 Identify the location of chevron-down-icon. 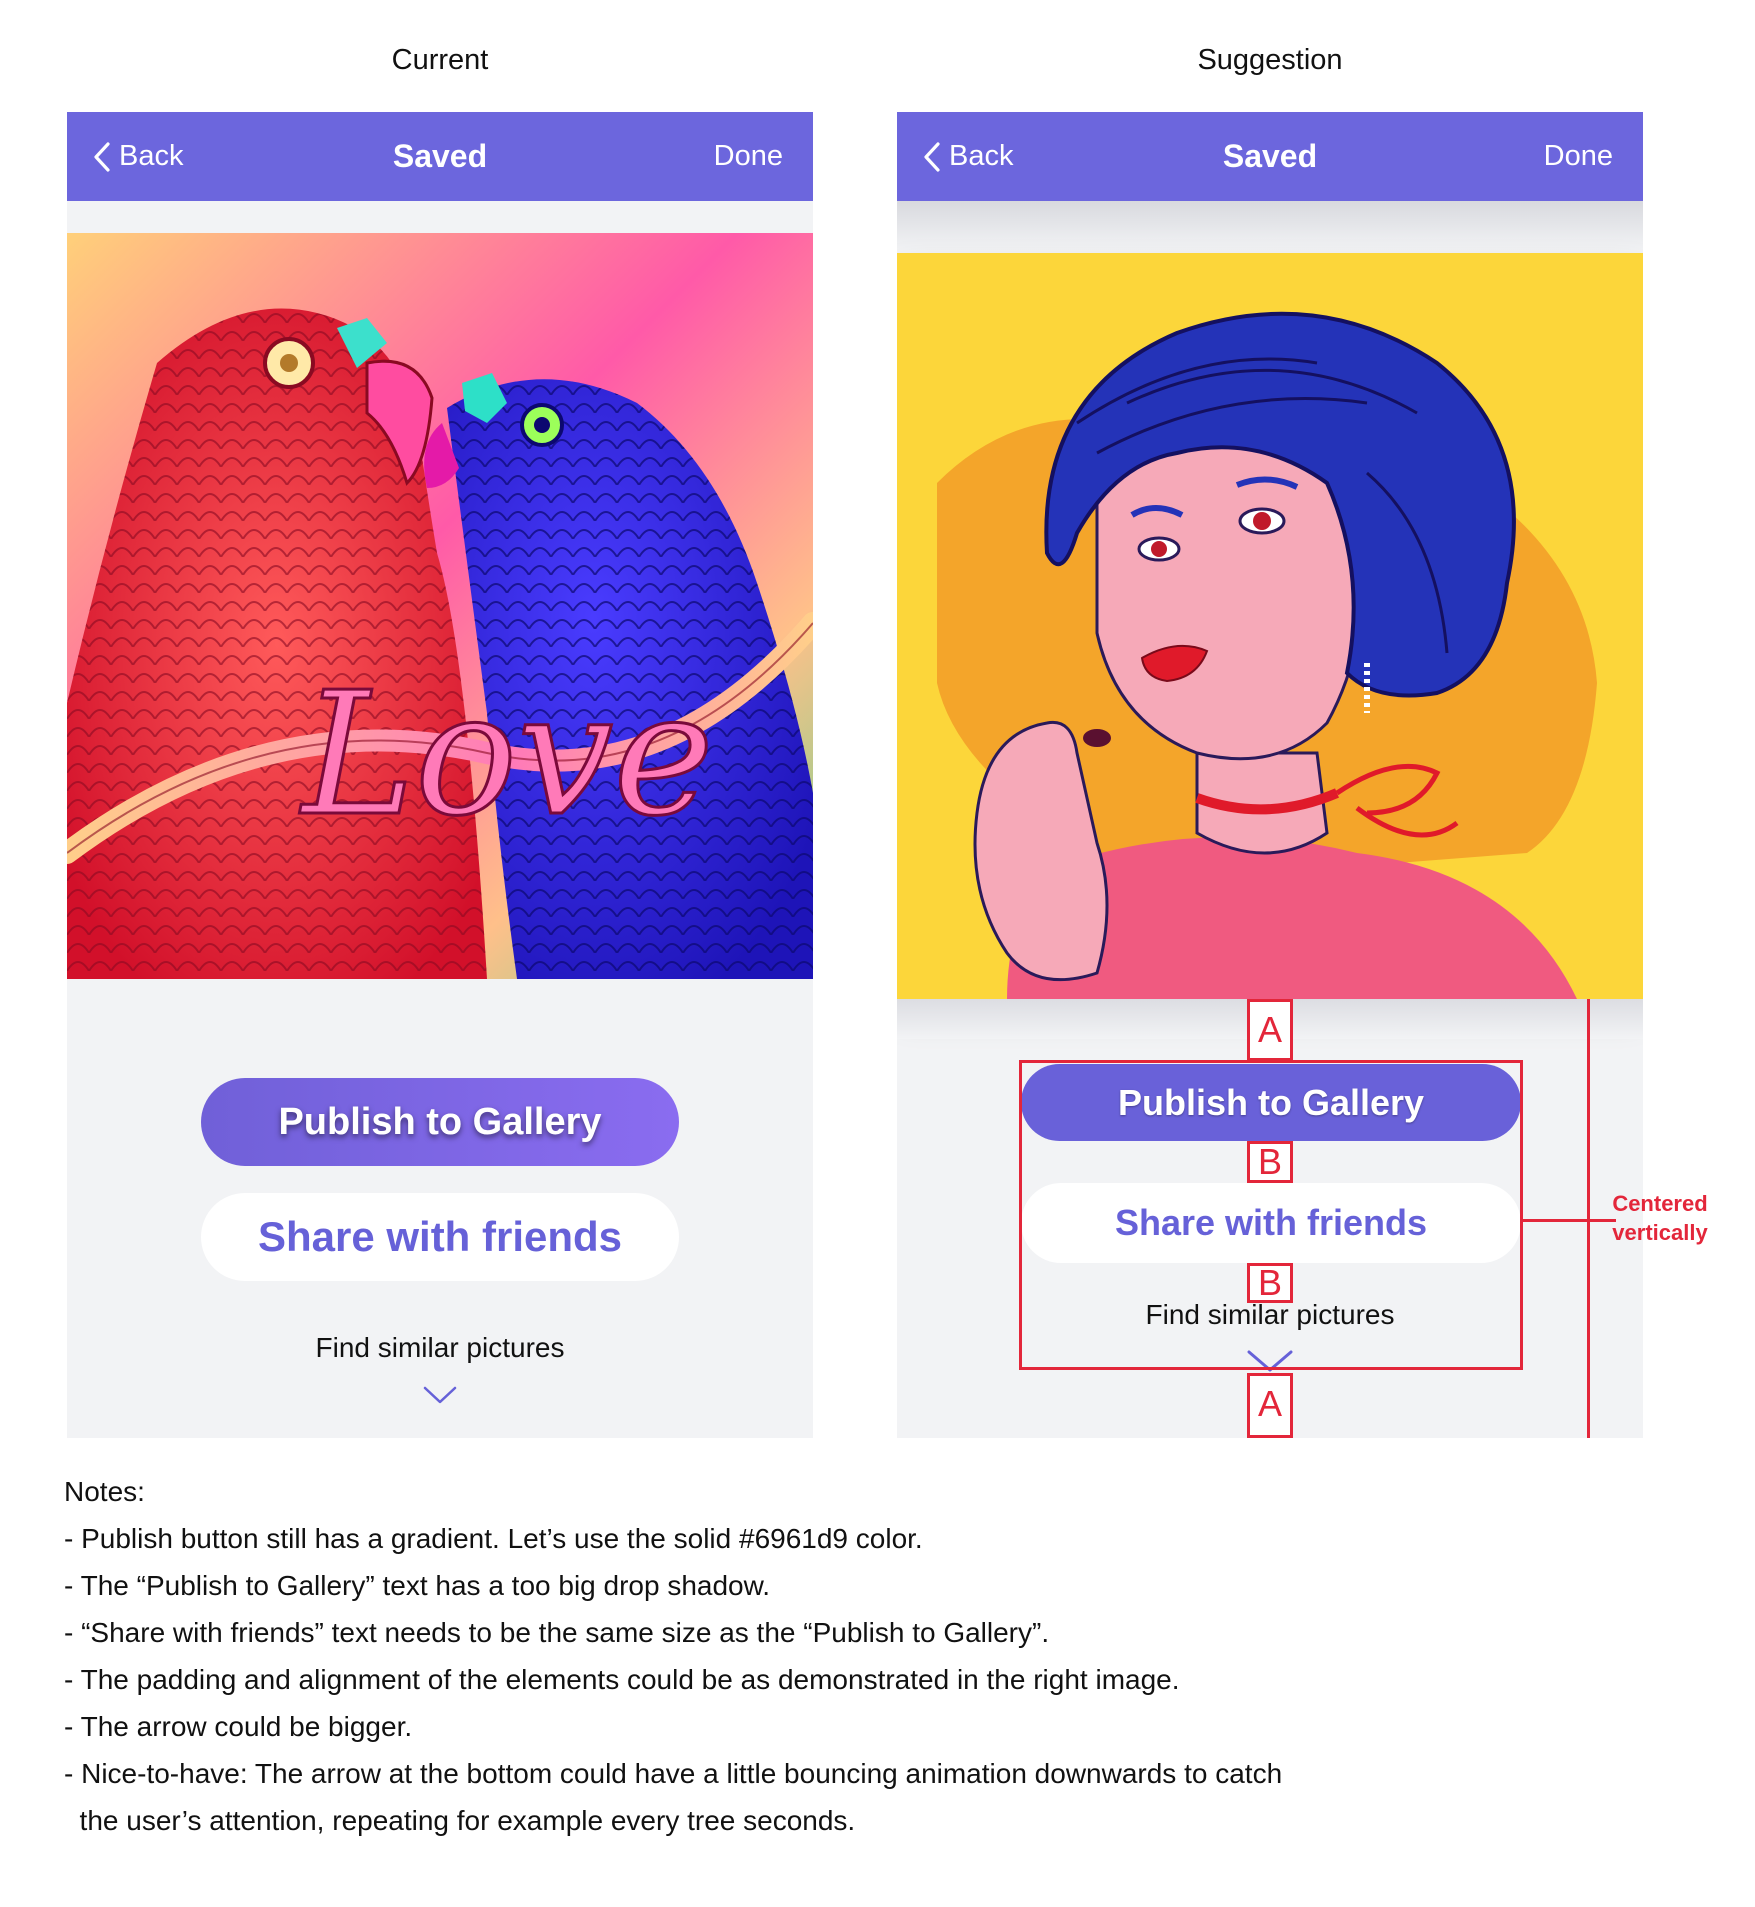
(440, 1395).